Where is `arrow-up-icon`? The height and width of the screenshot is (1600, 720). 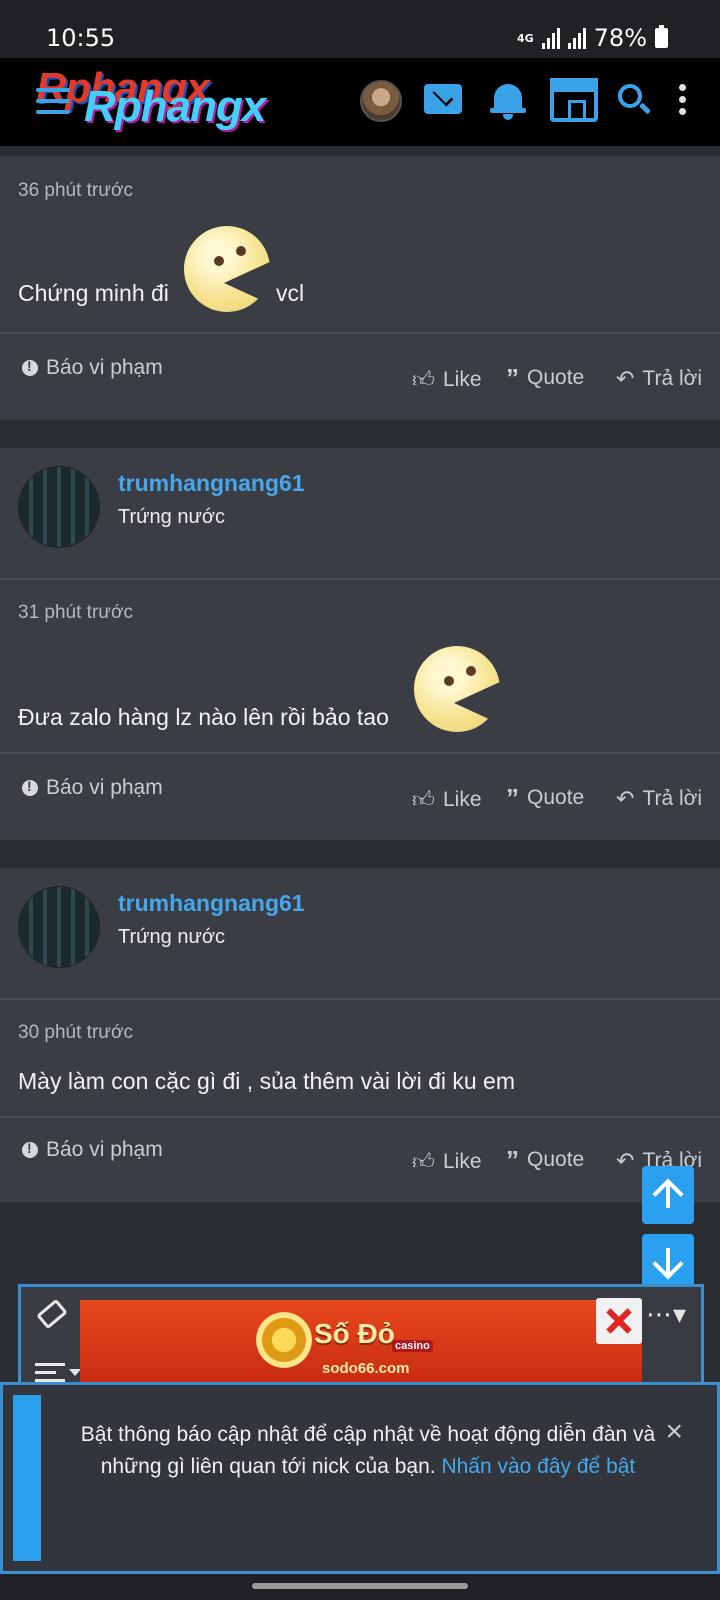
arrow-up-icon is located at coordinates (668, 1194).